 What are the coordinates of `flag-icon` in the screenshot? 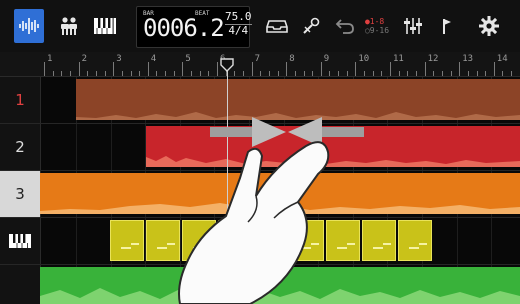 It's located at (447, 26).